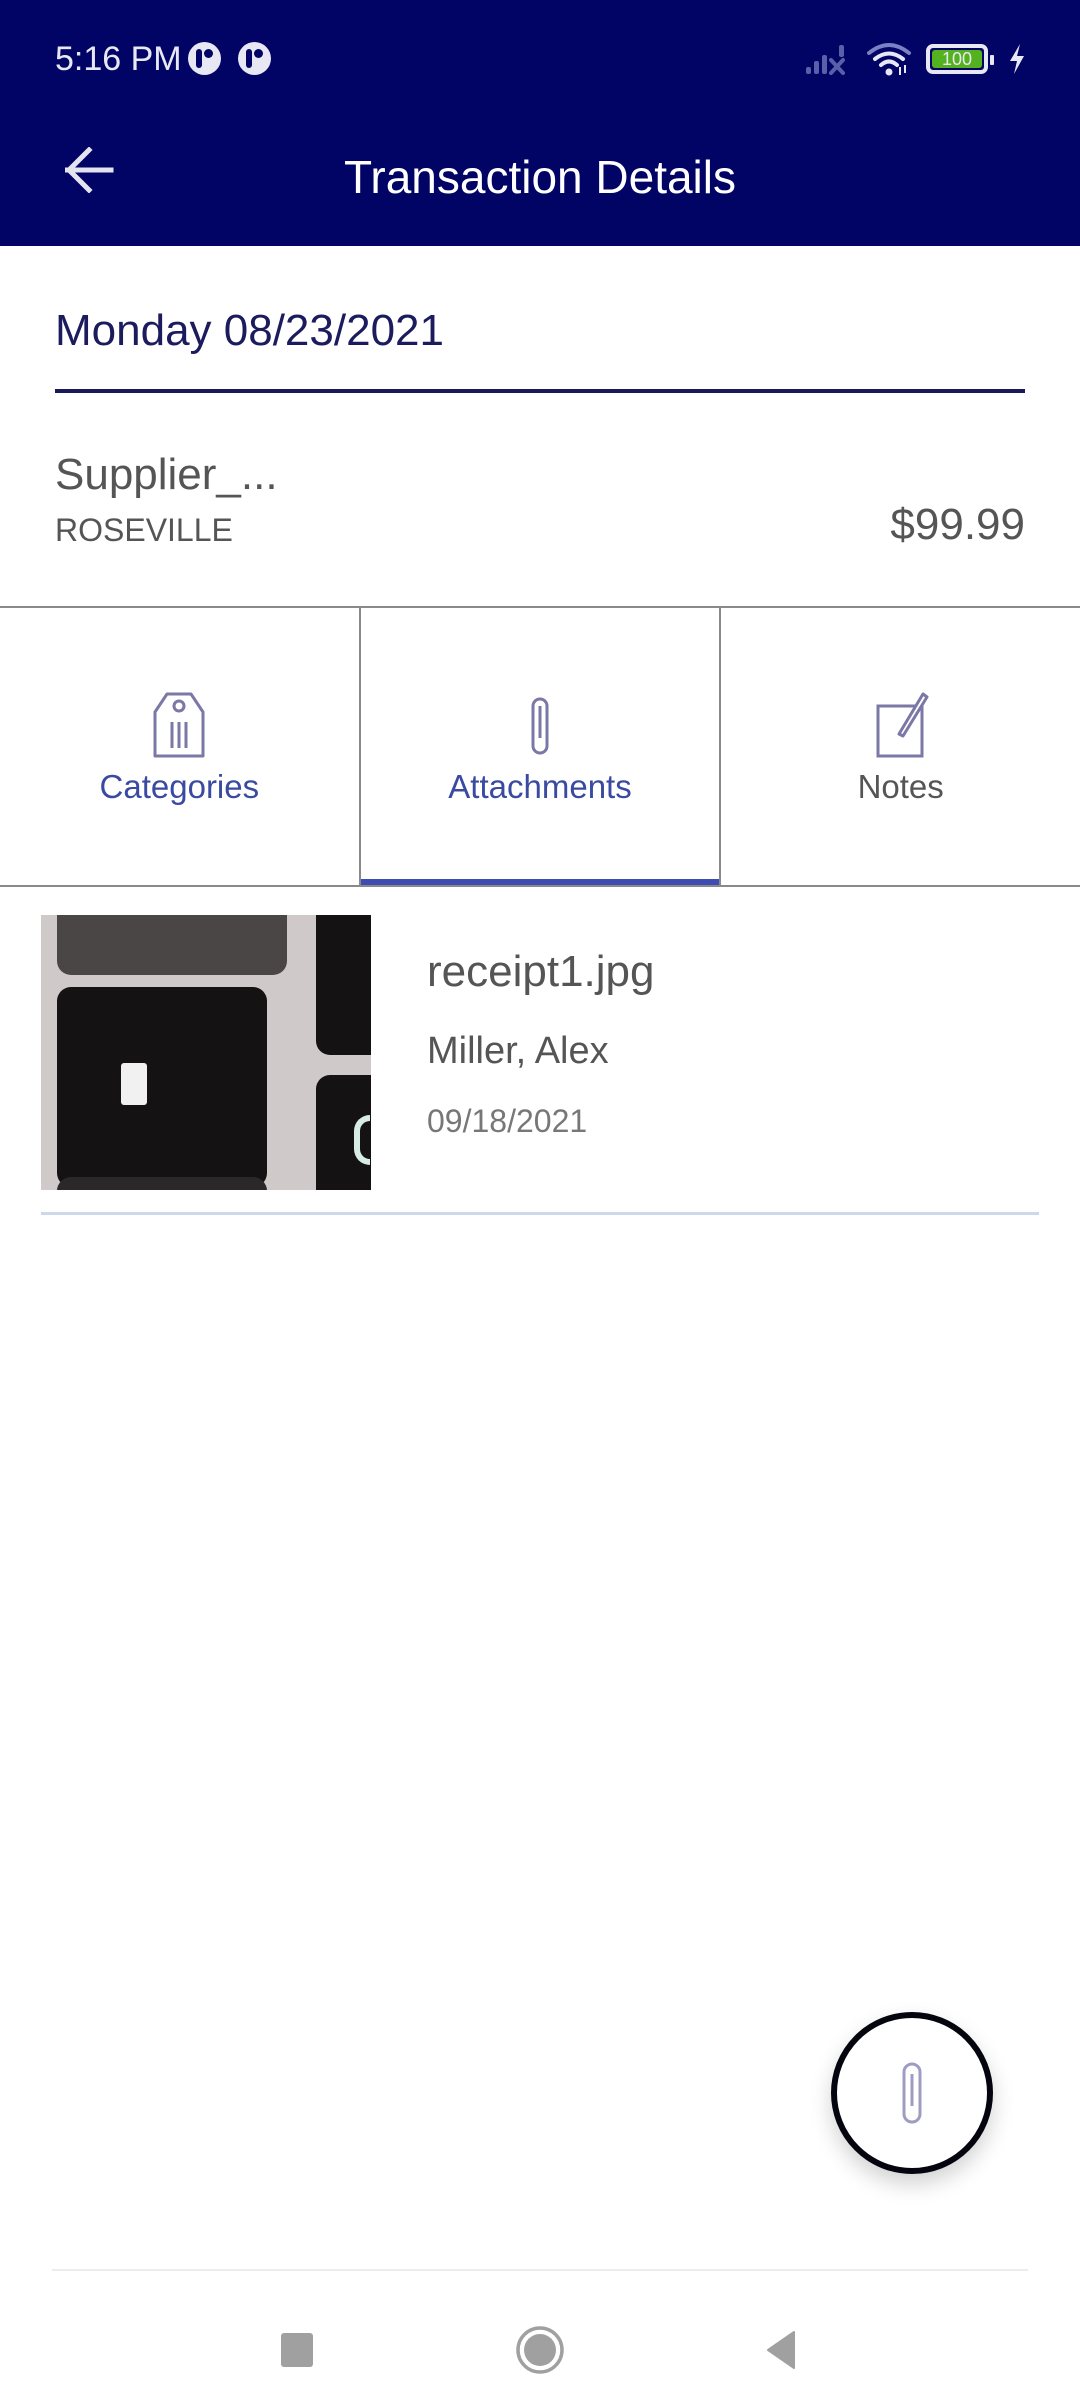 The width and height of the screenshot is (1080, 2400). What do you see at coordinates (144, 530) in the screenshot?
I see `supplier-city: ROSEVILLE` at bounding box center [144, 530].